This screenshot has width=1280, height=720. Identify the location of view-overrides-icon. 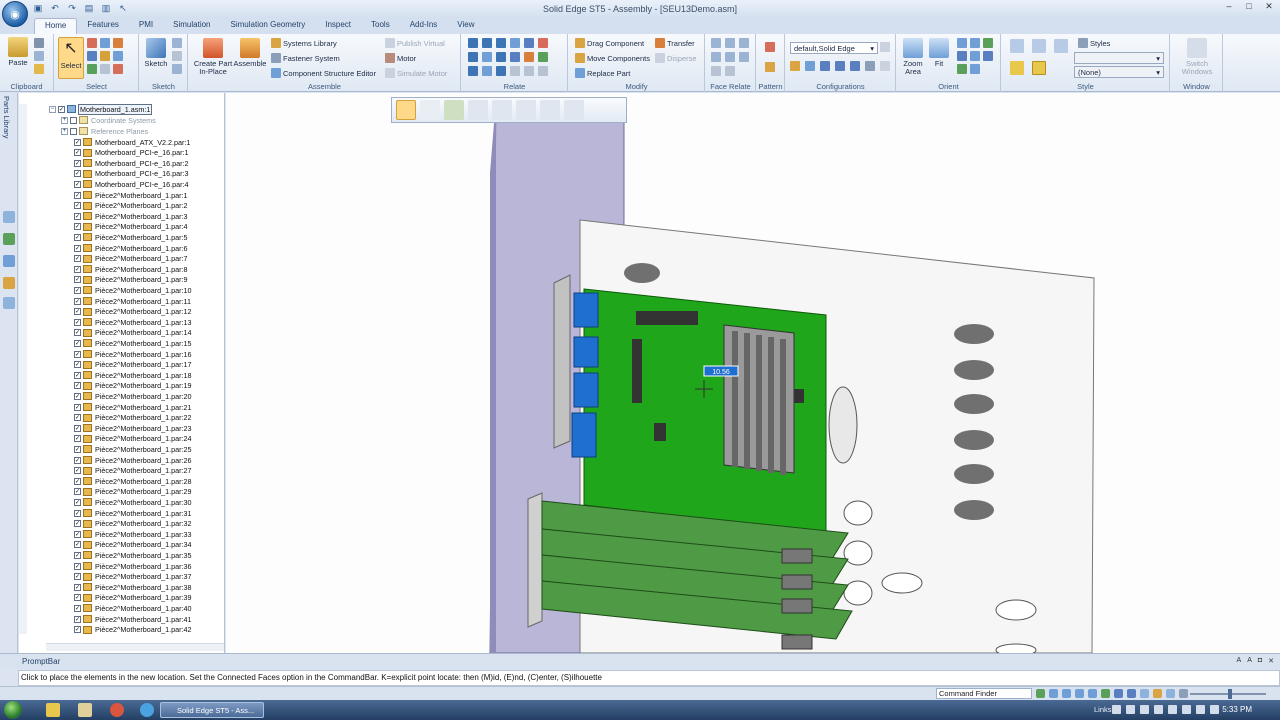
(1039, 68).